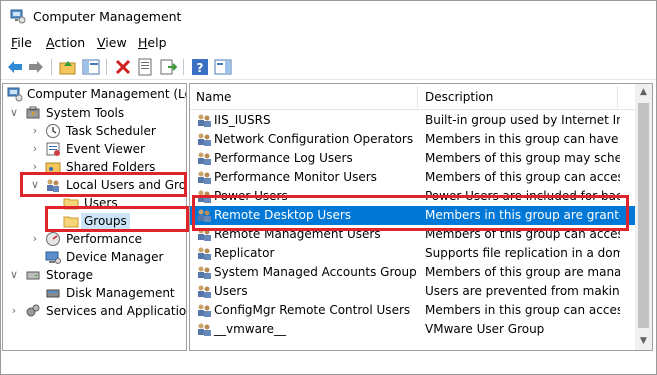 Image resolution: width=657 pixels, height=375 pixels. What do you see at coordinates (123, 67) in the screenshot?
I see `delete-icon` at bounding box center [123, 67].